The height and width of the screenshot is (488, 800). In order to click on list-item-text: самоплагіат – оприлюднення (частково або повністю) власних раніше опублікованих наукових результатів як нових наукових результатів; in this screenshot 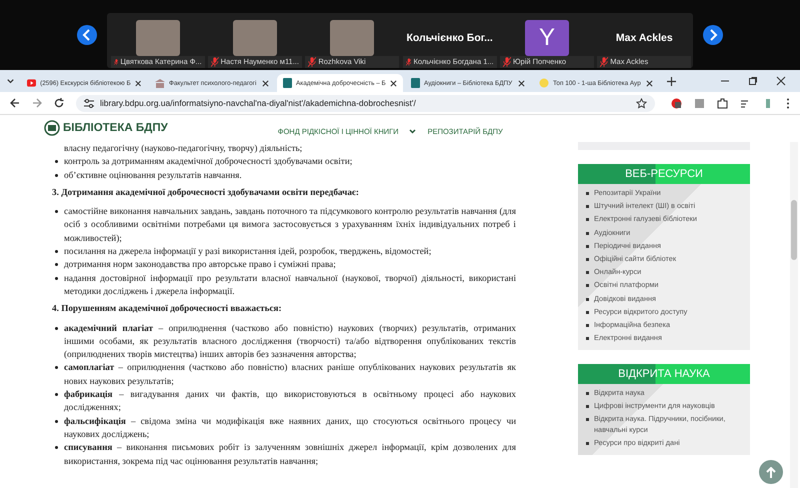, I will do `click(290, 374)`.